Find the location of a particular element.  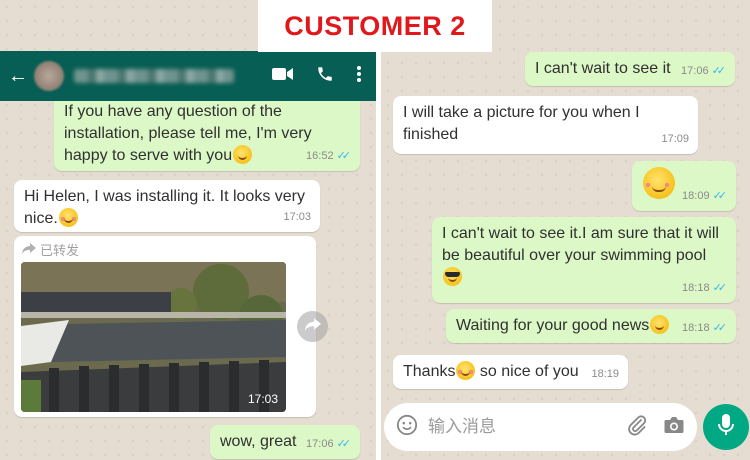

message-meta: 18:09 ✓✓ is located at coordinates (704, 196).